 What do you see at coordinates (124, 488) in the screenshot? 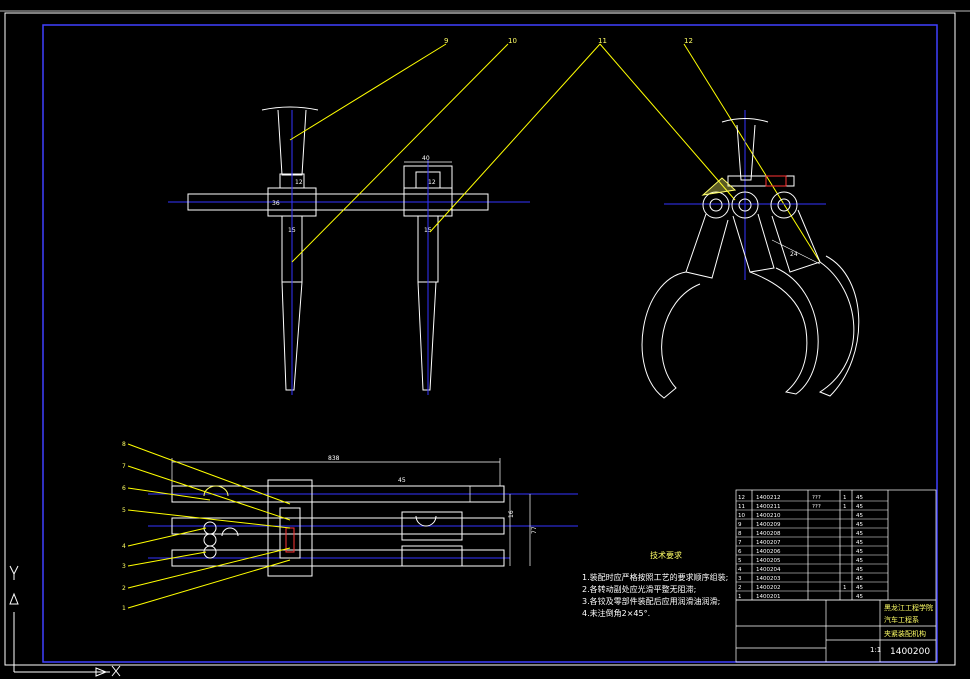
I see `balloon-6: 6` at bounding box center [124, 488].